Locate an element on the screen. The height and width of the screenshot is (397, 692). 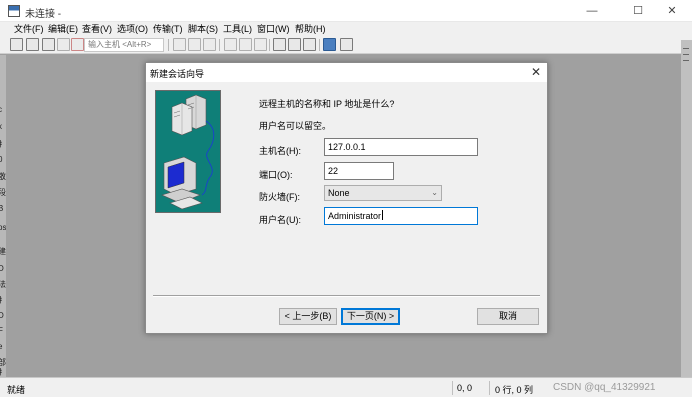
status-ready: 就绪 is located at coordinates (16, 390).